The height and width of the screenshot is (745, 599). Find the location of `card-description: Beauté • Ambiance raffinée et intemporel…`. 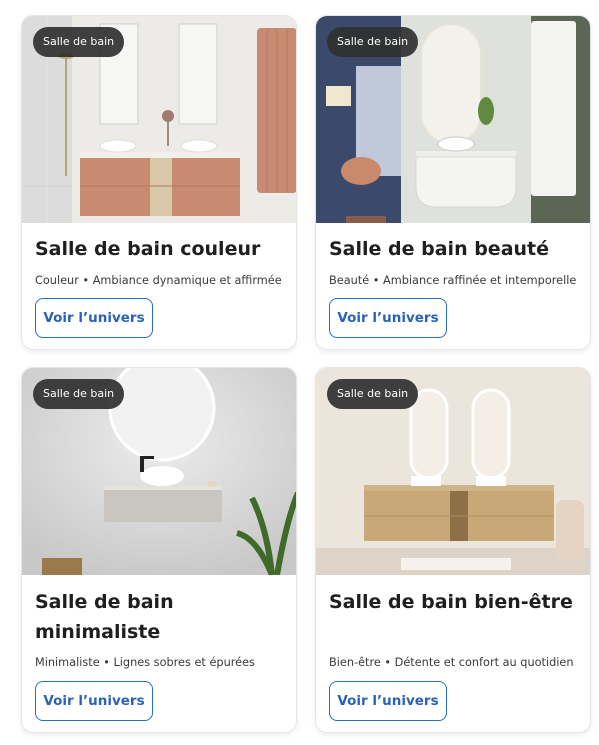

card-description: Beauté • Ambiance raffinée et intemporel… is located at coordinates (453, 280).